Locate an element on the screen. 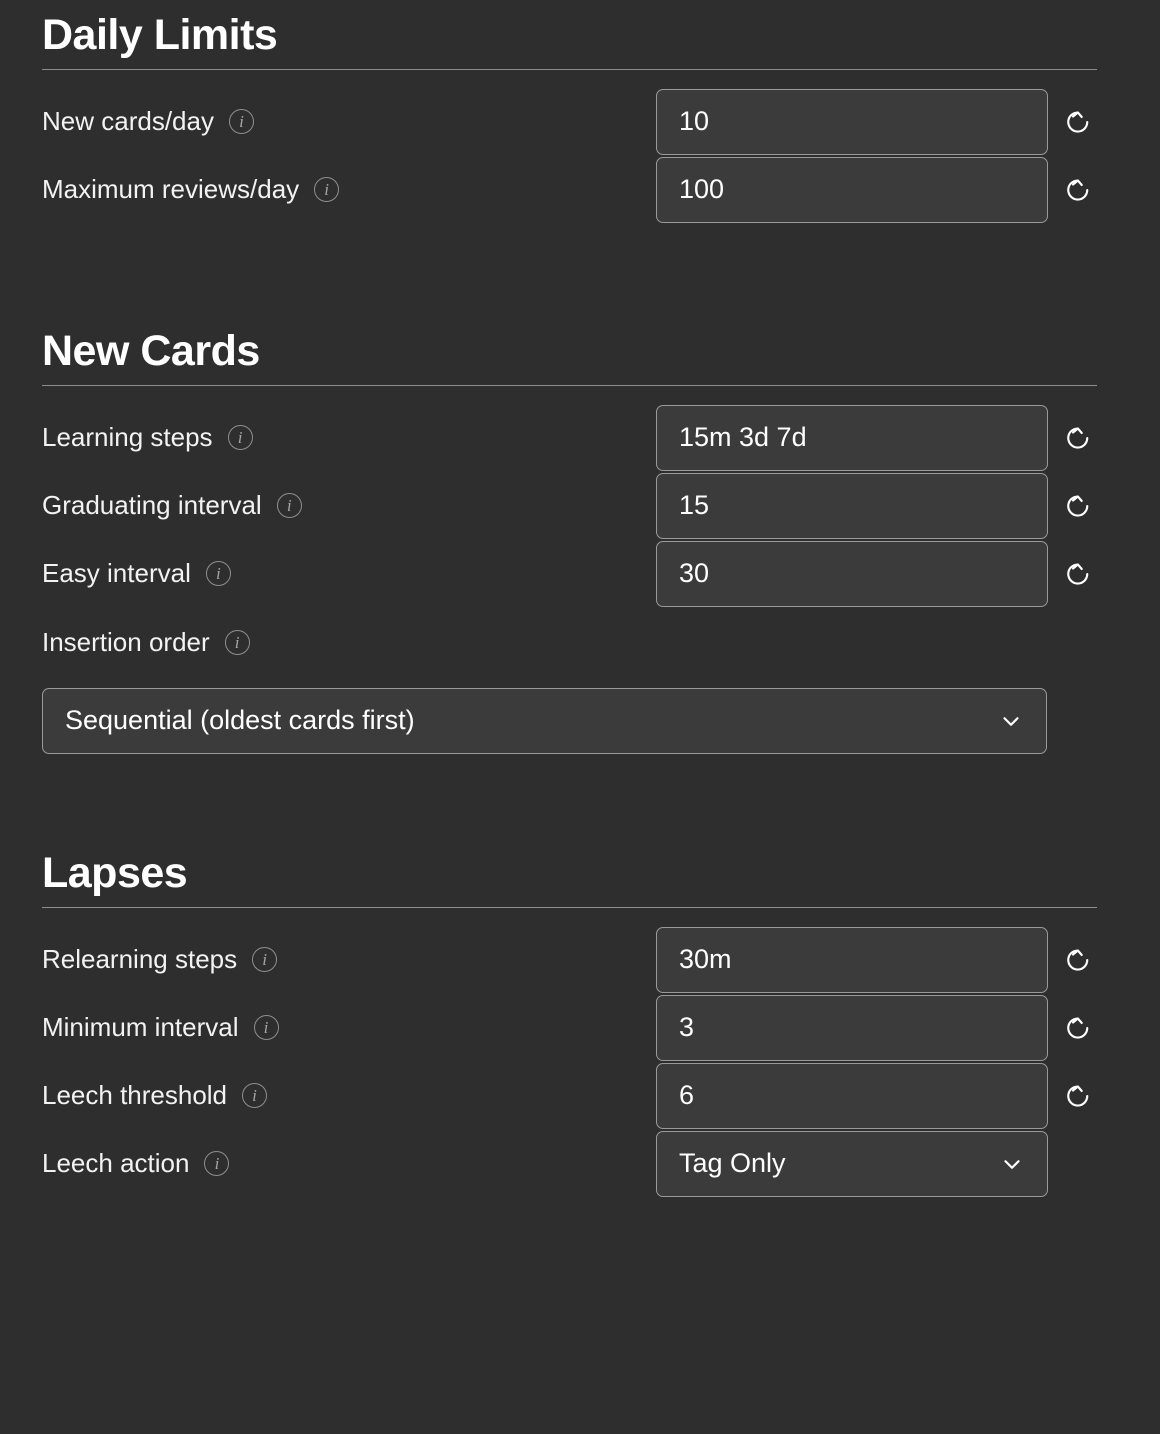 This screenshot has height=1434, width=1160. row-relearning-steps: Relearning steps i 30m is located at coordinates (569, 960).